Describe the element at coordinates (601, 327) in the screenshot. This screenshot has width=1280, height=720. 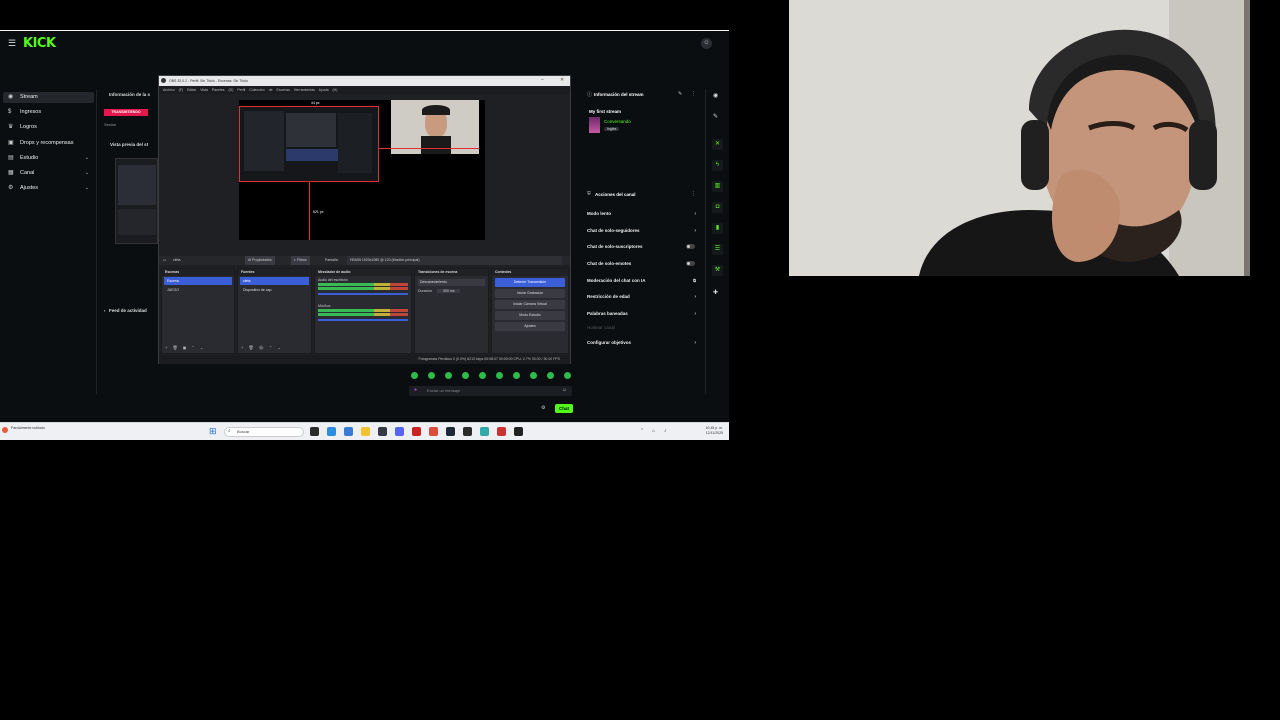
I see `action-hostear-canal: Hostear canal` at that location.